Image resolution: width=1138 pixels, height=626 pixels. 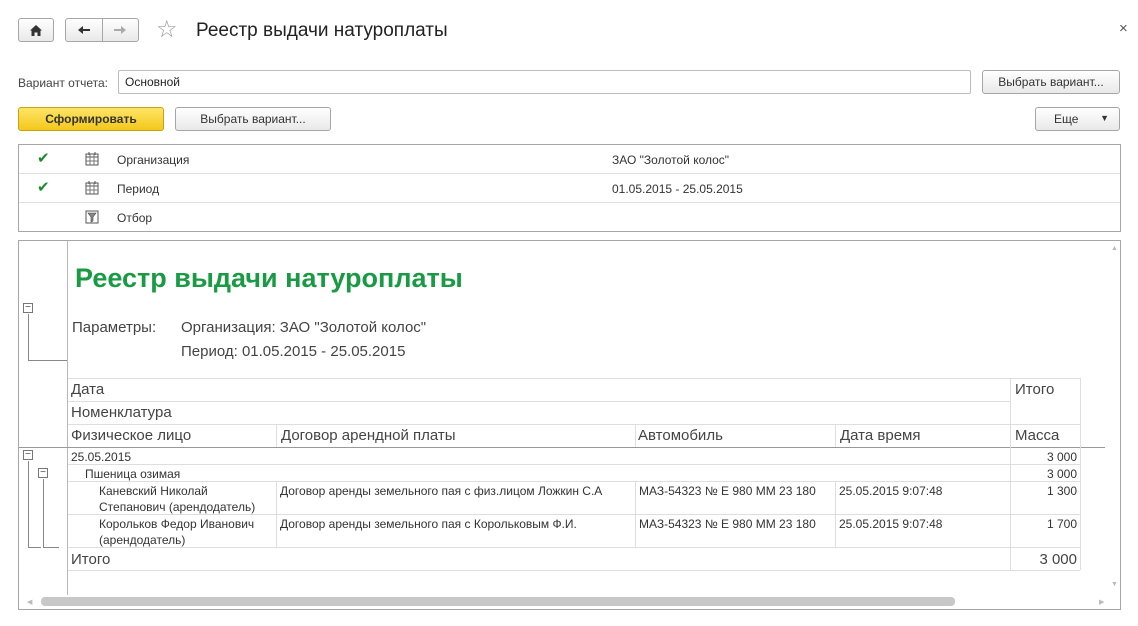 What do you see at coordinates (29, 602) in the screenshot?
I see `scroll-left-icon: ◀` at bounding box center [29, 602].